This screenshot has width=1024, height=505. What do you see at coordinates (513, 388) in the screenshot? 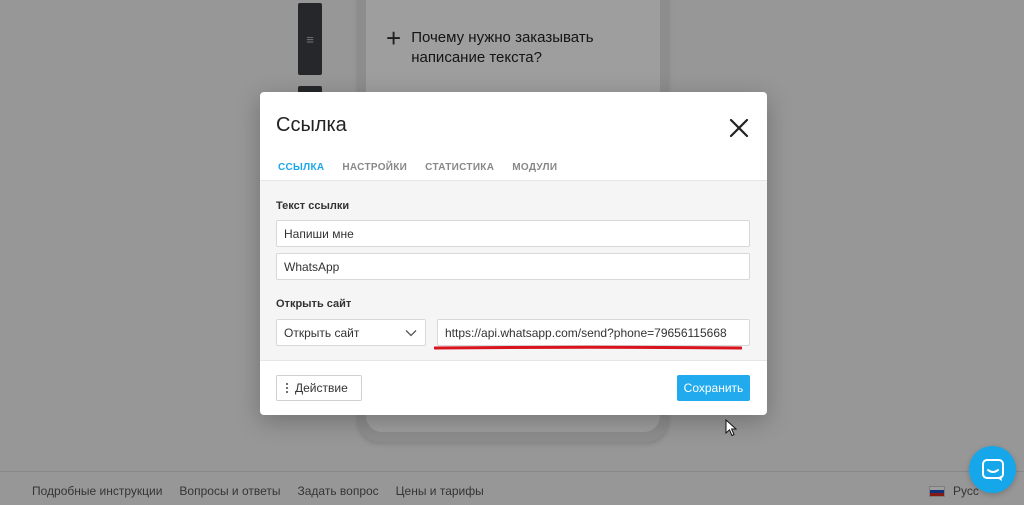
I see `modal-footer: Действие Сохранить` at bounding box center [513, 388].